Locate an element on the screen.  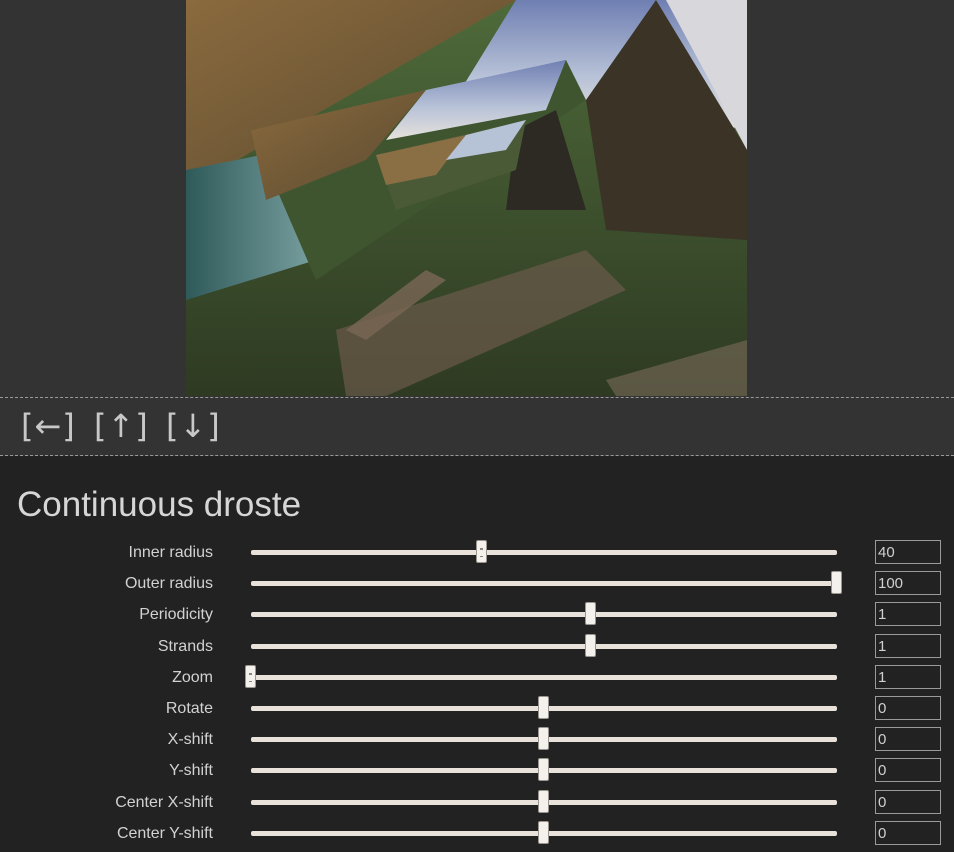
control-label: Periodicity is located at coordinates (176, 614).